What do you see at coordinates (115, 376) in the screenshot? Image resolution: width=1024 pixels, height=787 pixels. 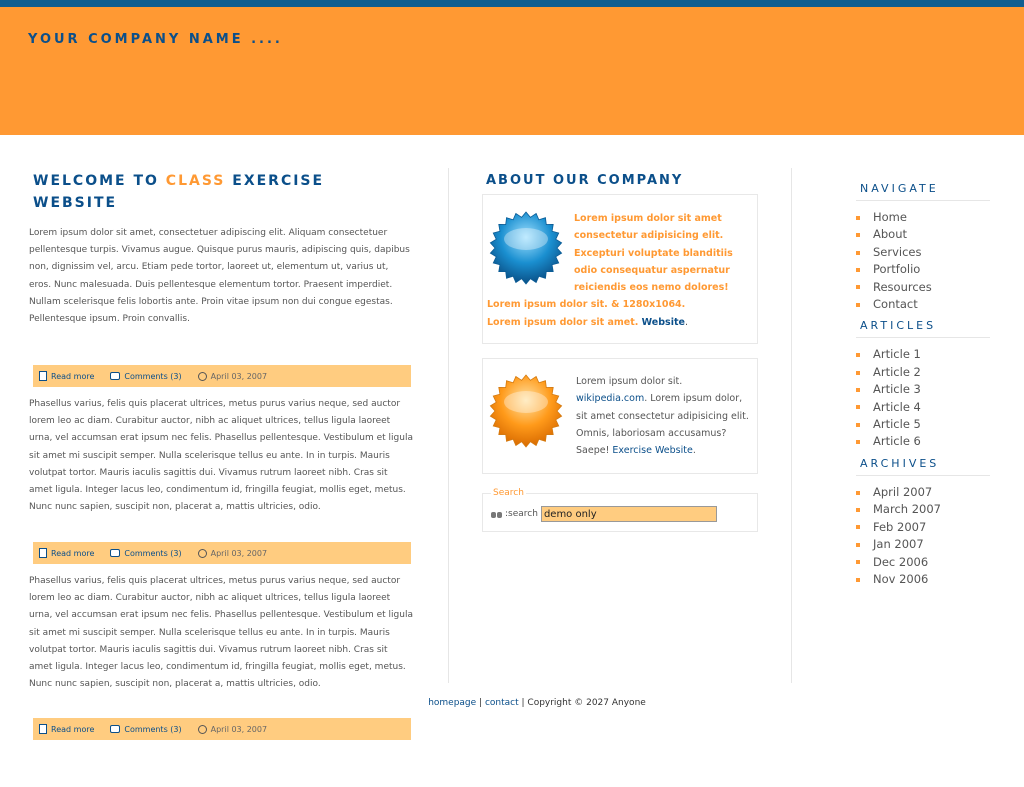 I see `comment-icon` at bounding box center [115, 376].